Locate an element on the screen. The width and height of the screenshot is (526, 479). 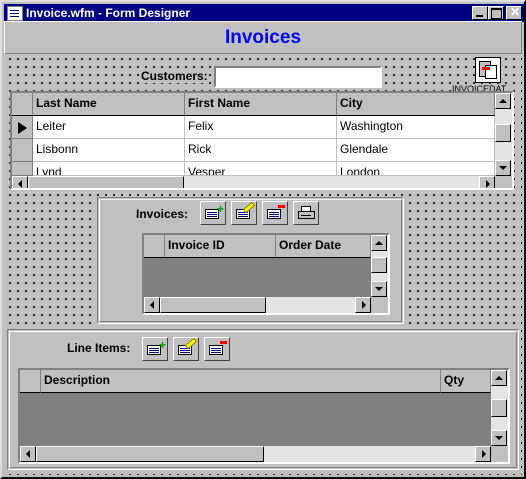
column-header-invoice-id: Invoice ID is located at coordinates (220, 246).